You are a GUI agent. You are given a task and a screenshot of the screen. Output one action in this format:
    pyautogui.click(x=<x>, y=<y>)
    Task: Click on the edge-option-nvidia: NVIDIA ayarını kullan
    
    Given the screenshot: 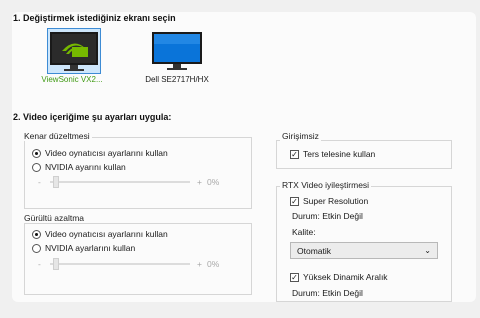 What is the action you would take?
    pyautogui.click(x=79, y=167)
    